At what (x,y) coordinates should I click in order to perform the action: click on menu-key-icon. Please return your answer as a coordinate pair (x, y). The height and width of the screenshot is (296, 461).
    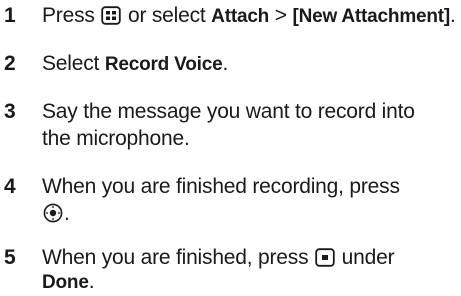
    Looking at the image, I should click on (111, 15).